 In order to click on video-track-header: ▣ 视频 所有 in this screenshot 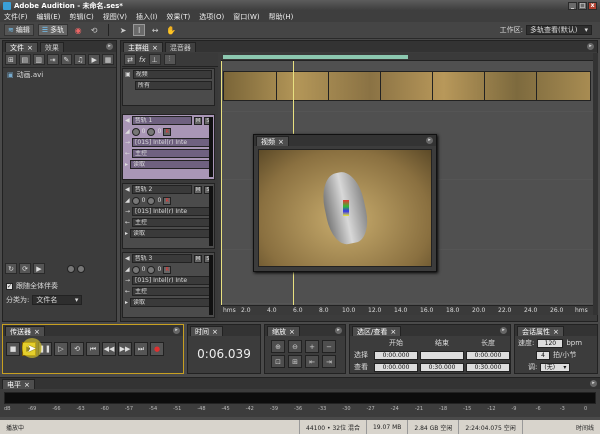, I will do `click(168, 87)`.